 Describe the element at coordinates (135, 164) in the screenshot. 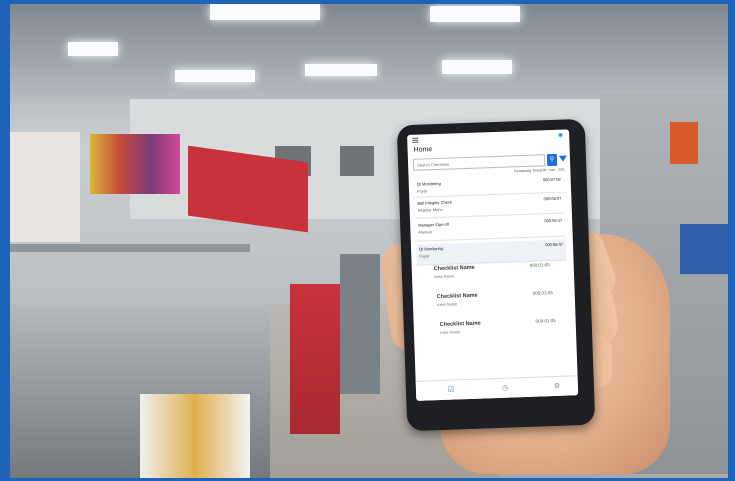

I see `colorful-boxes` at that location.